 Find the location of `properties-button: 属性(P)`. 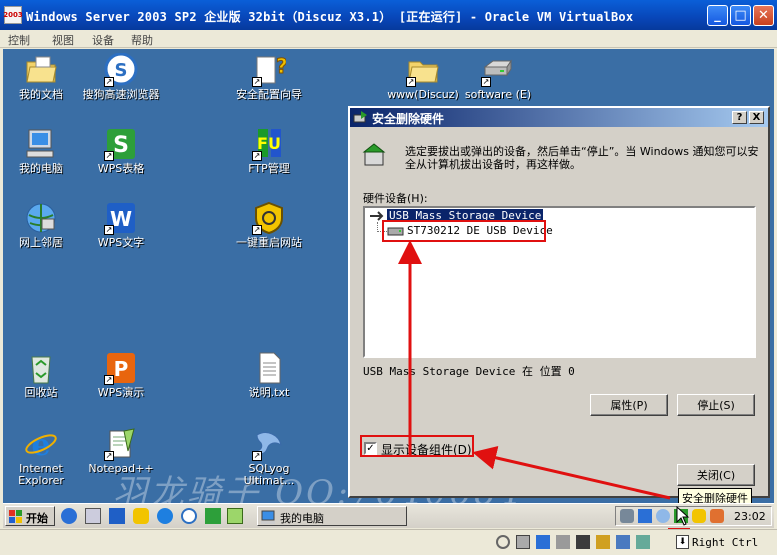

properties-button: 属性(P) is located at coordinates (629, 405).